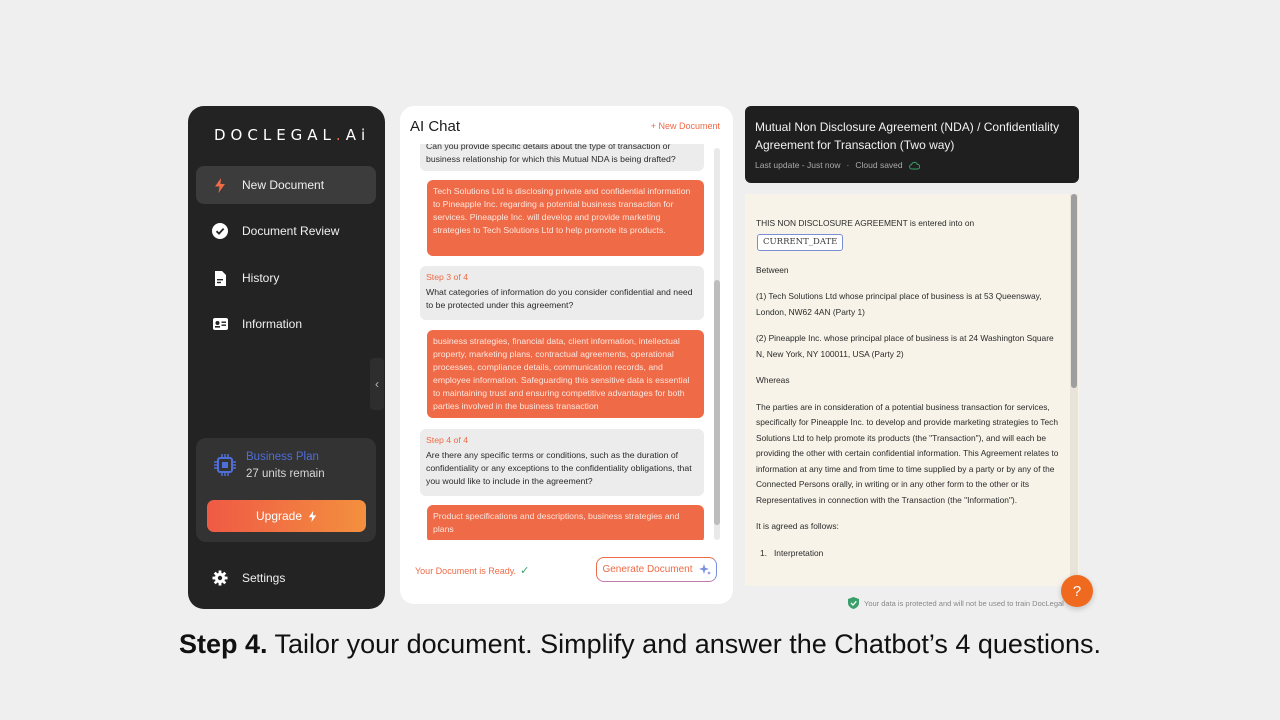  Describe the element at coordinates (773, 380) in the screenshot. I see `doc-whereas: Whereas` at that location.